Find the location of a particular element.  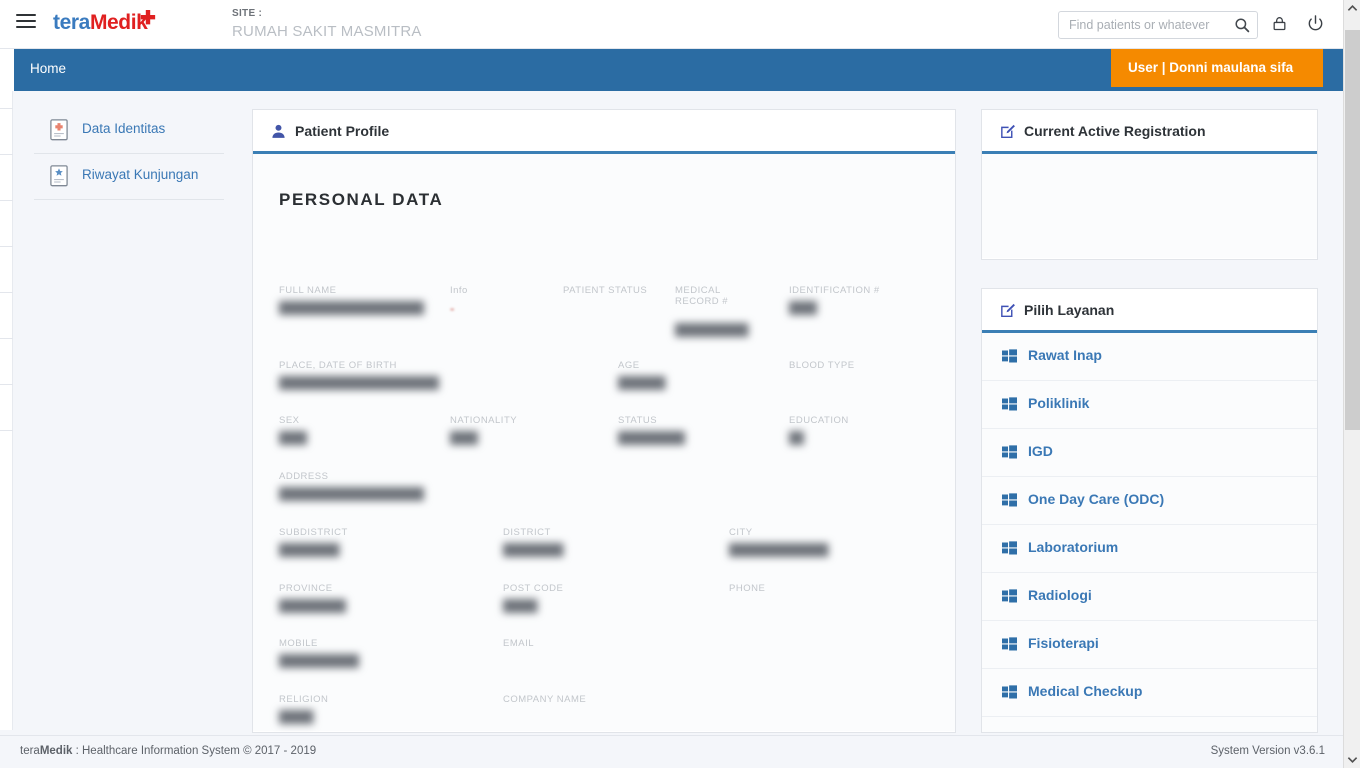

current-active-registration-panel: Current Active Registration is located at coordinates (1149, 184).